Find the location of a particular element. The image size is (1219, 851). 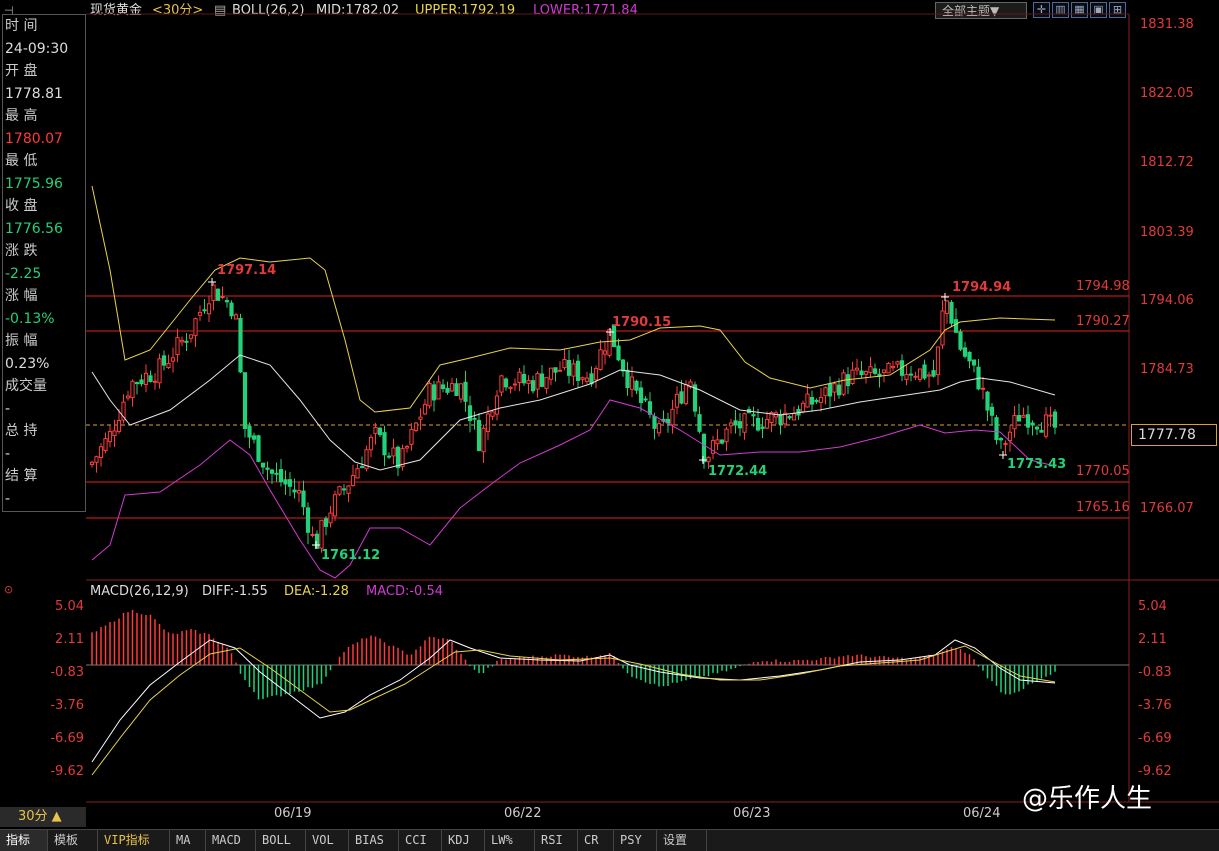

macd-tick: -3.76 is located at coordinates (1155, 705).